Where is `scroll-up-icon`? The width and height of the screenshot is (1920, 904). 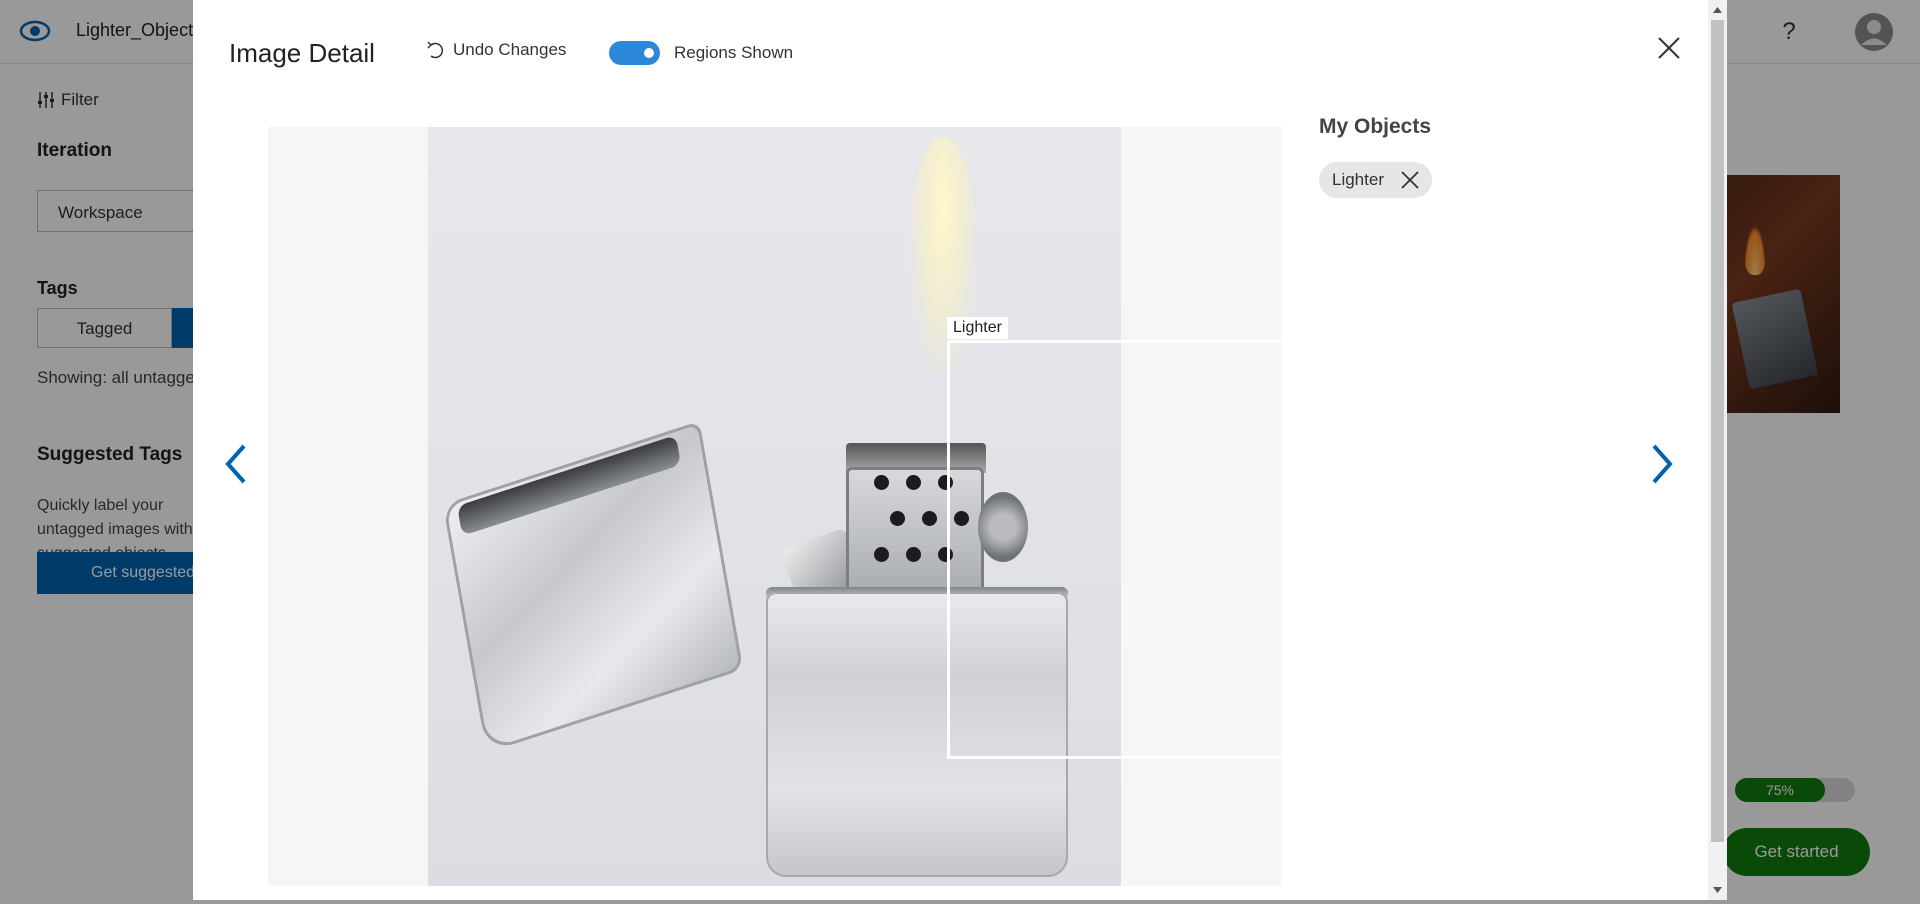
scroll-up-icon is located at coordinates (1717, 11).